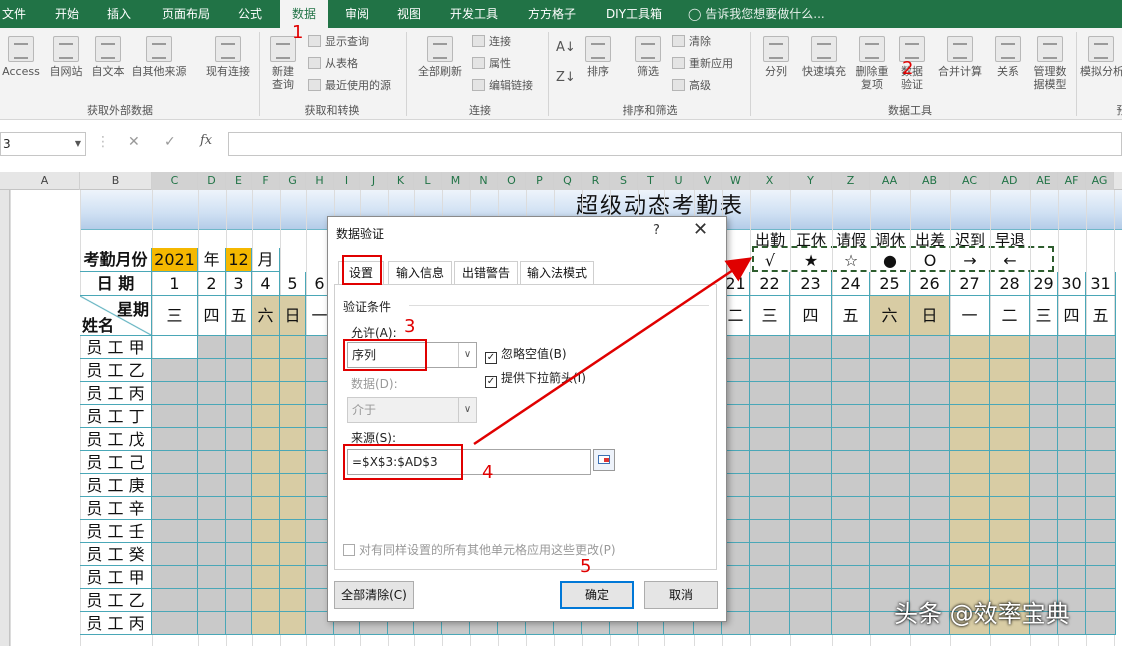 Image resolution: width=1122 pixels, height=646 pixels. I want to click on annotation-arrow, so click(613, 351).